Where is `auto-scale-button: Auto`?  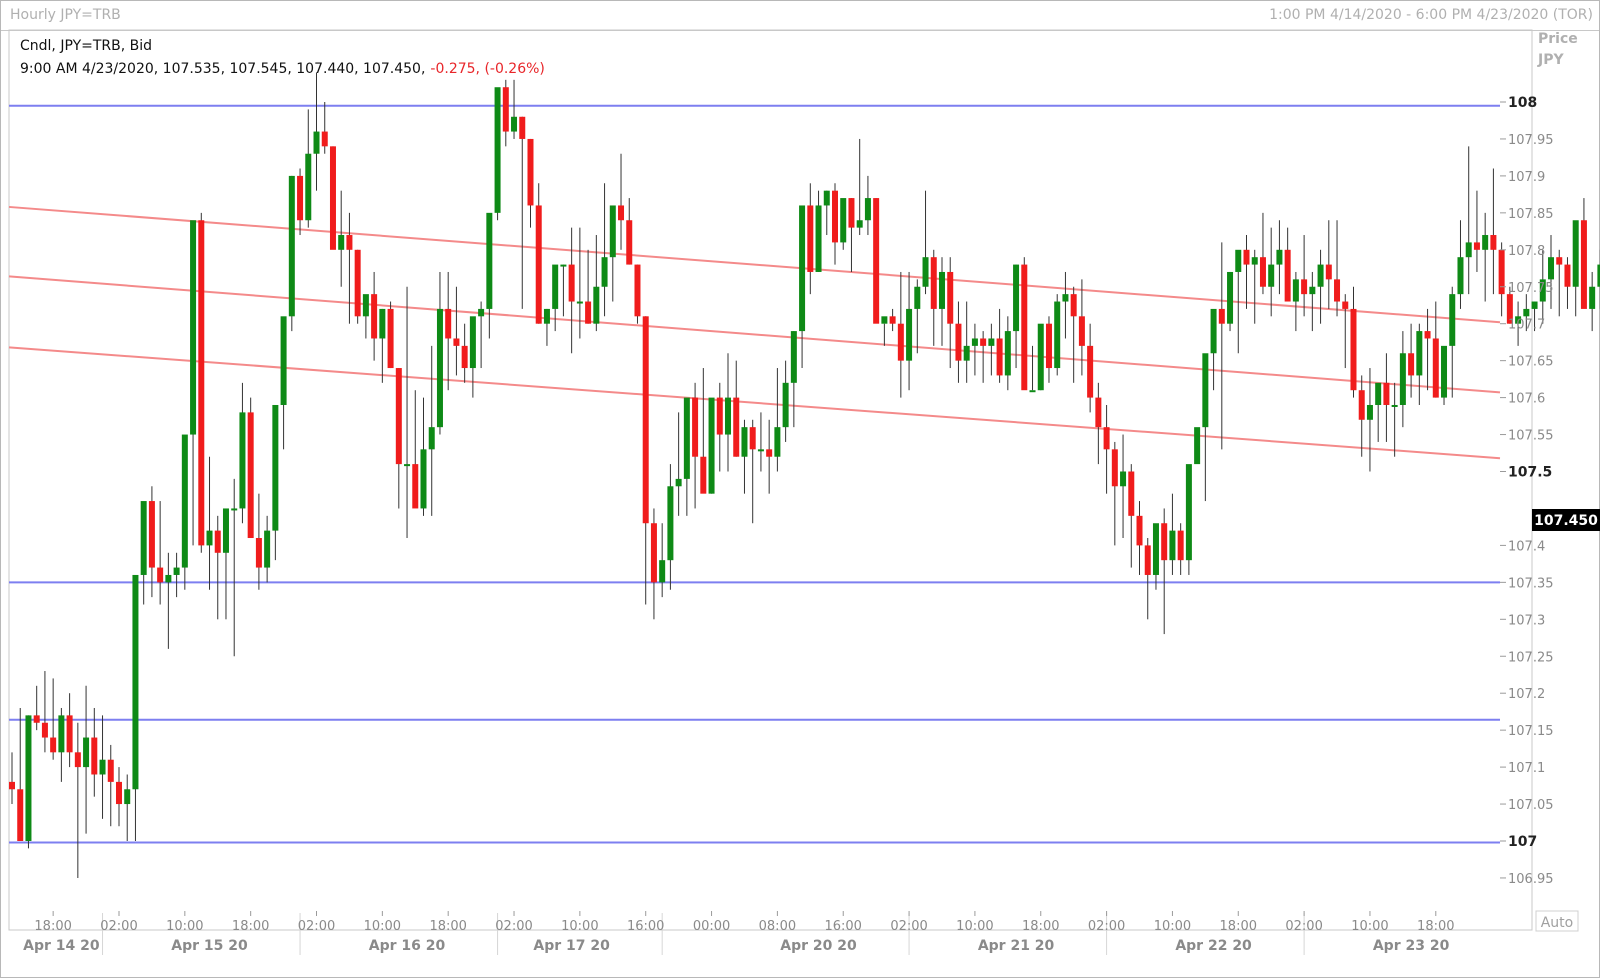
auto-scale-button: Auto is located at coordinates (1557, 921).